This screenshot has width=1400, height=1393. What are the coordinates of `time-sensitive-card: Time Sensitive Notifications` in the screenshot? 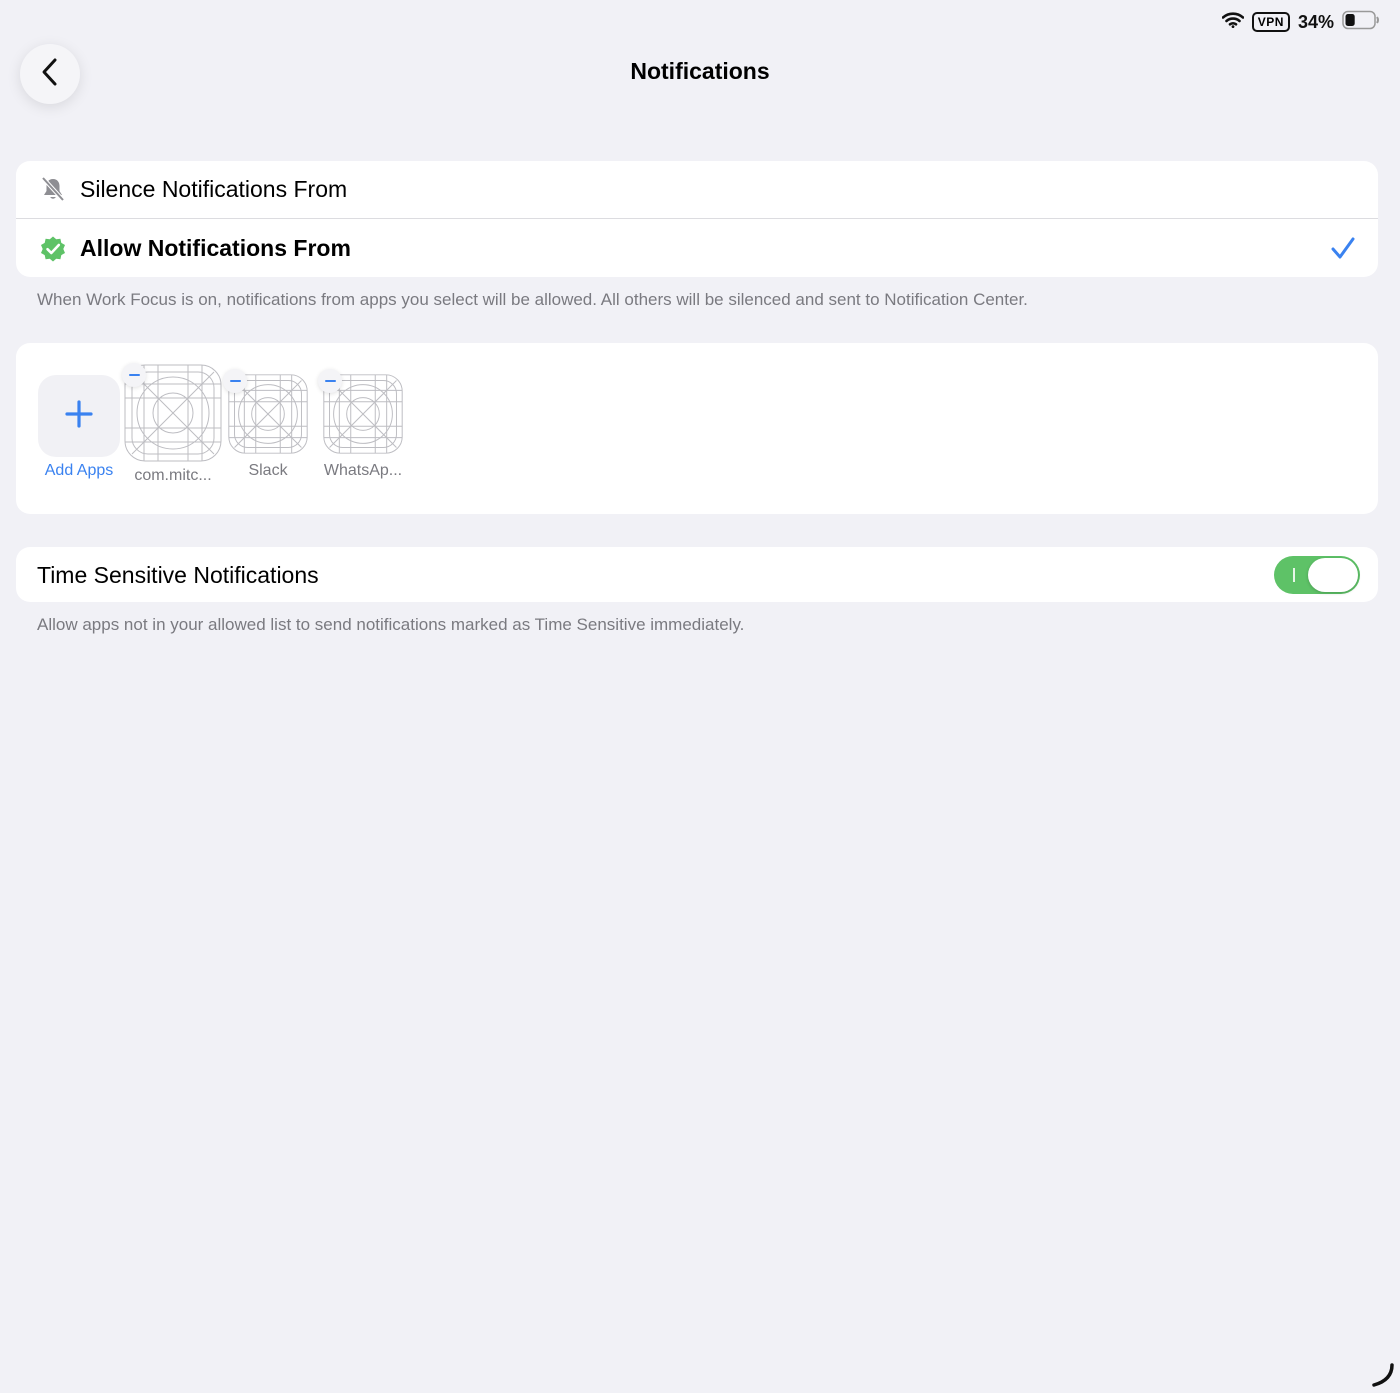 It's located at (697, 574).